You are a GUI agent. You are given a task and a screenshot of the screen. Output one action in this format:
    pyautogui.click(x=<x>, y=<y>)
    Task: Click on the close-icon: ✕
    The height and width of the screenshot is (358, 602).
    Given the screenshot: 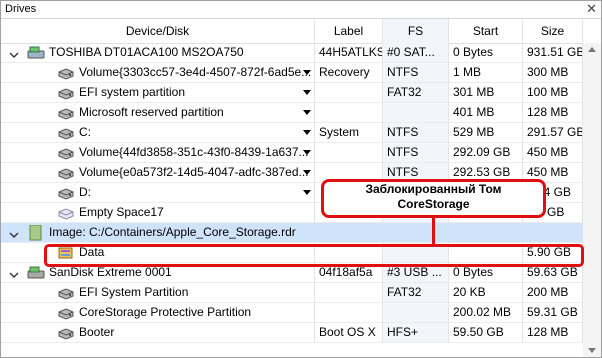 What is the action you would take?
    pyautogui.click(x=591, y=9)
    